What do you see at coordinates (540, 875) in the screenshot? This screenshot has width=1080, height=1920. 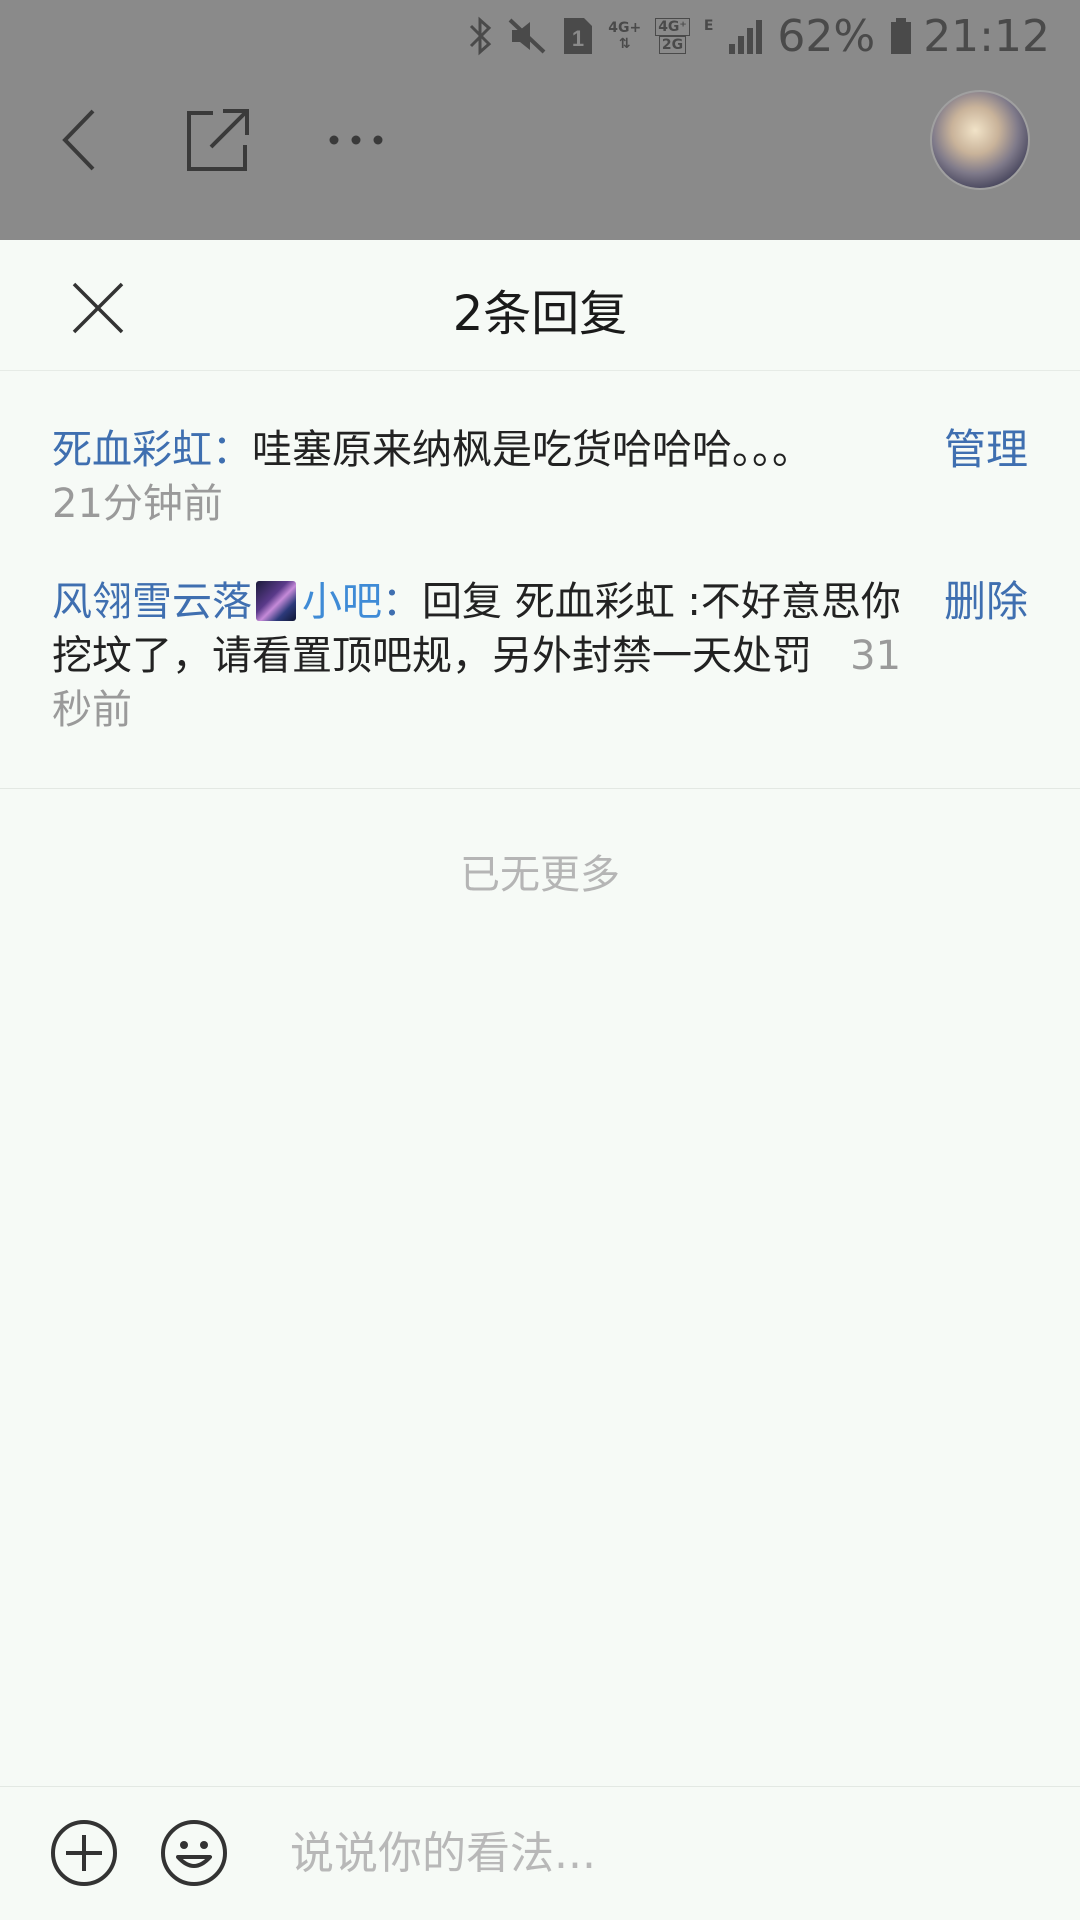 I see `no-more-label: 已无更多` at bounding box center [540, 875].